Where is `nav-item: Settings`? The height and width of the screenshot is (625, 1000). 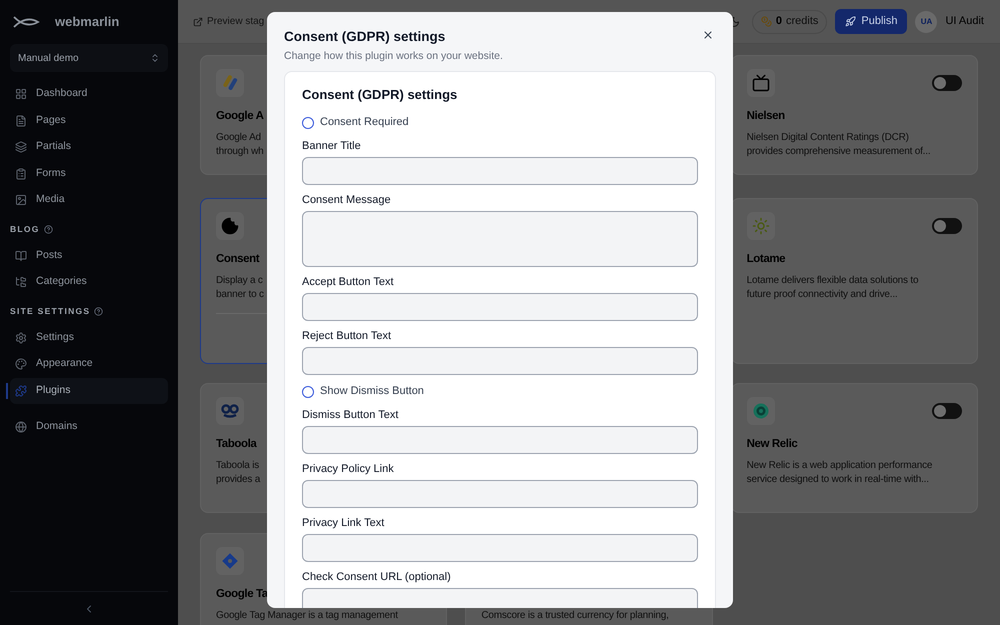 nav-item: Settings is located at coordinates (89, 337).